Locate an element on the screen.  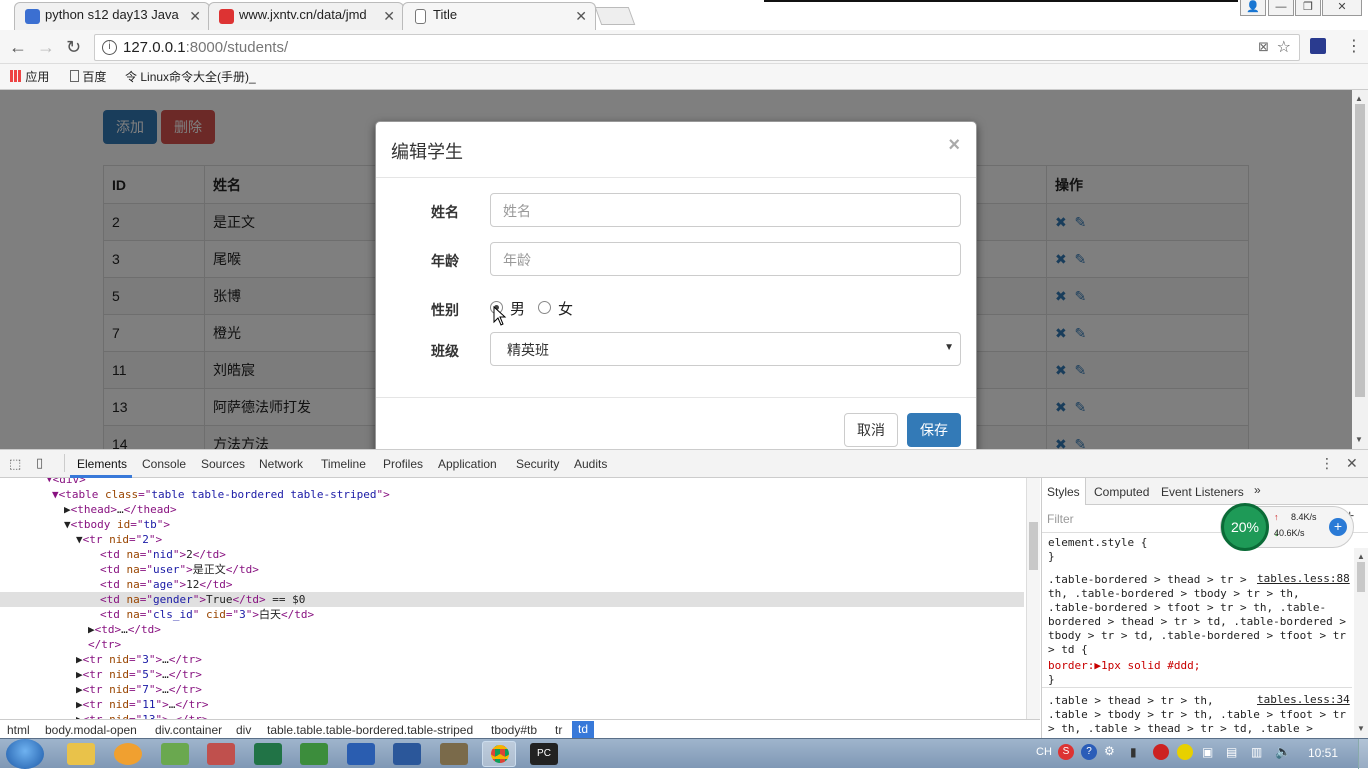
save-app-icon is located at coordinates (361, 754).